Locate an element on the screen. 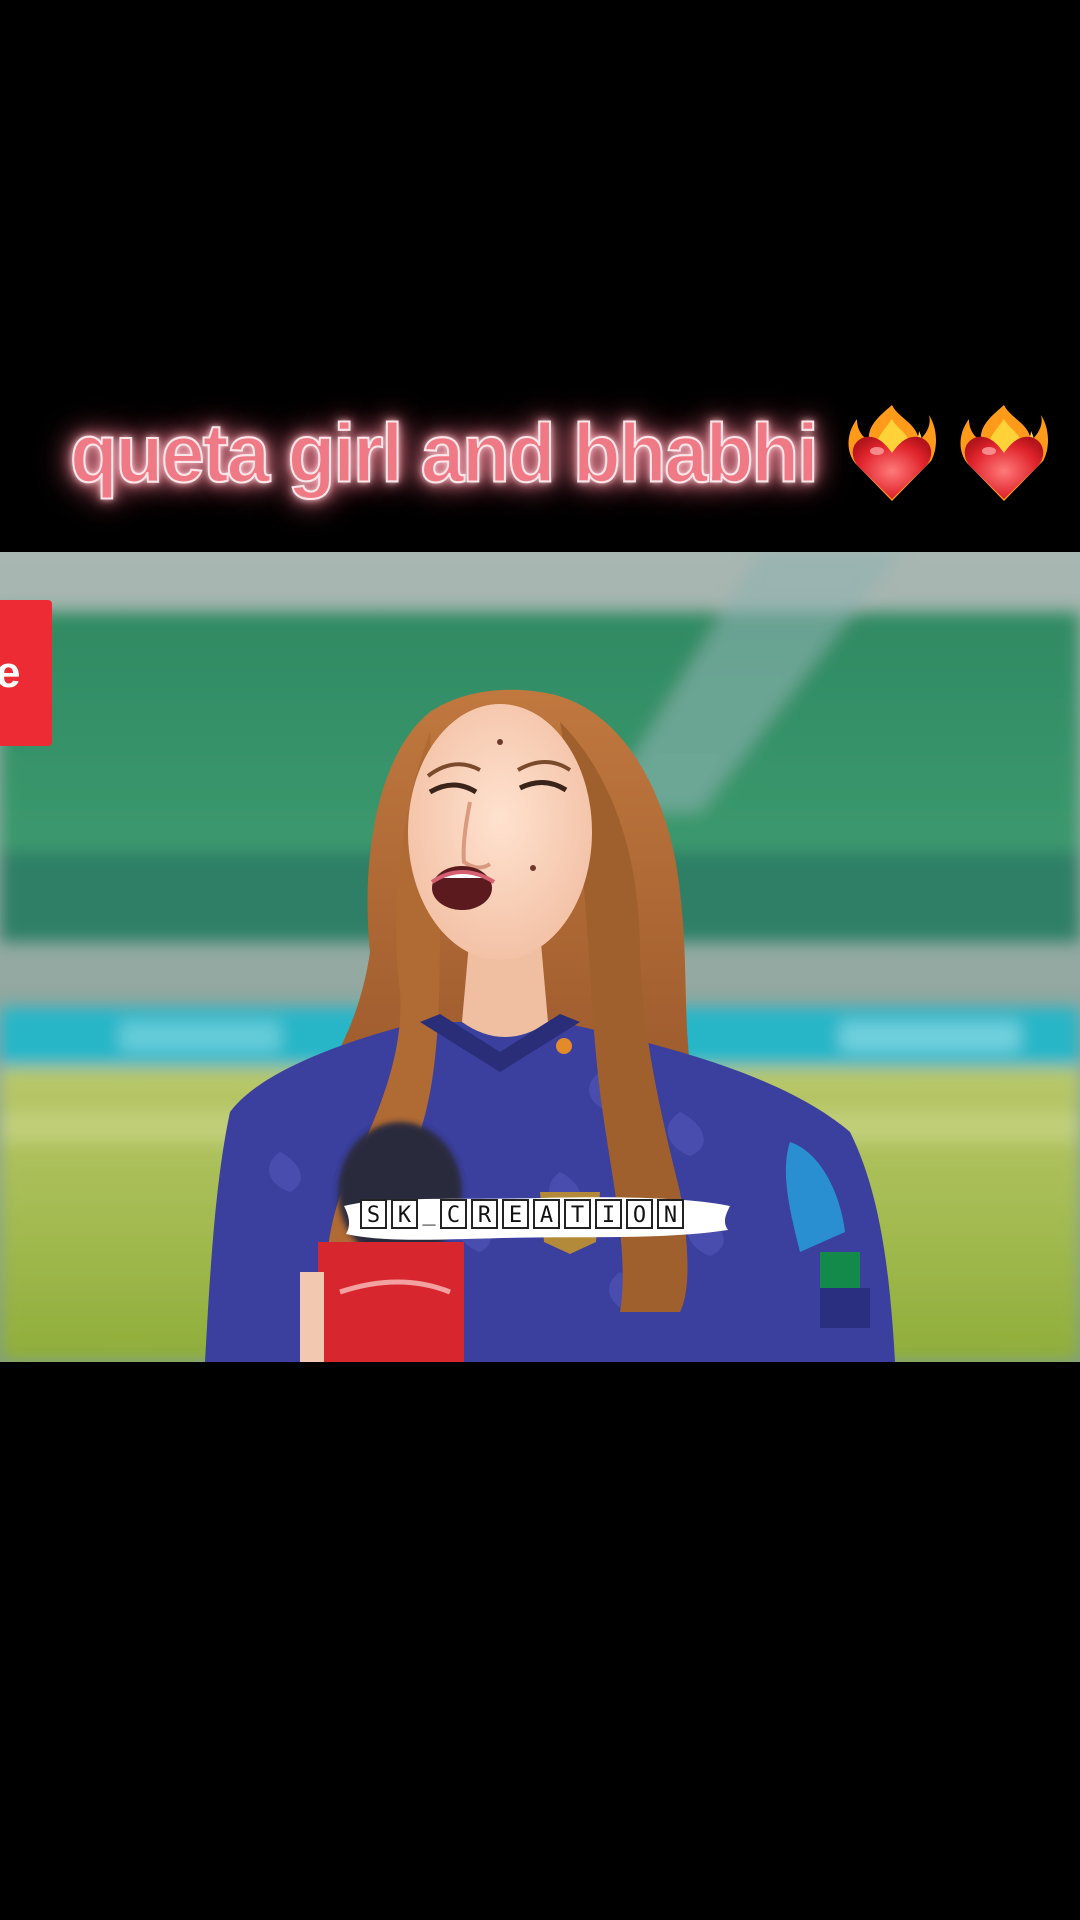  watermark-letter: S is located at coordinates (373, 1214).